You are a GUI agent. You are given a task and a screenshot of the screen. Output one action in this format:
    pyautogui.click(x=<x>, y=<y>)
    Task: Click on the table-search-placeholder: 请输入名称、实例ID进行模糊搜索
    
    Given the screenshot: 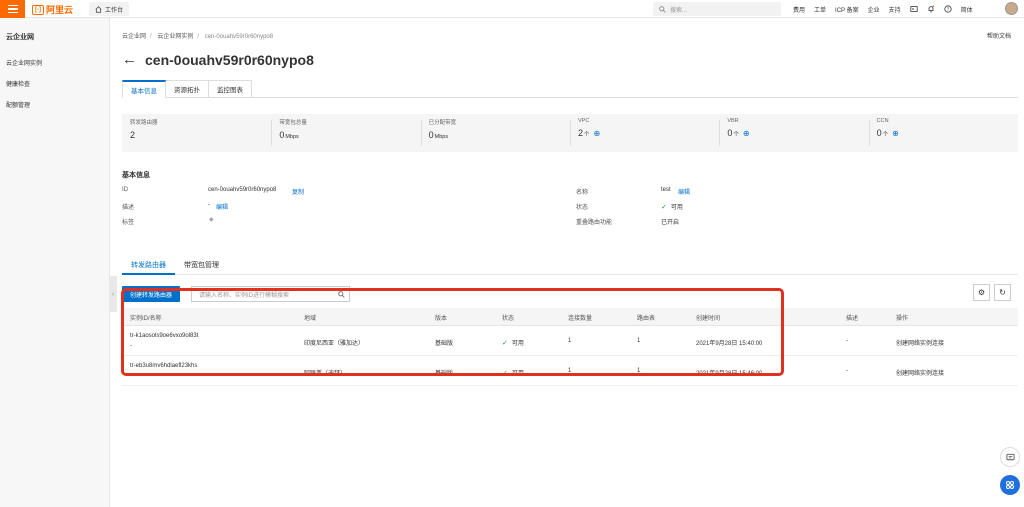 What is the action you would take?
    pyautogui.click(x=244, y=295)
    